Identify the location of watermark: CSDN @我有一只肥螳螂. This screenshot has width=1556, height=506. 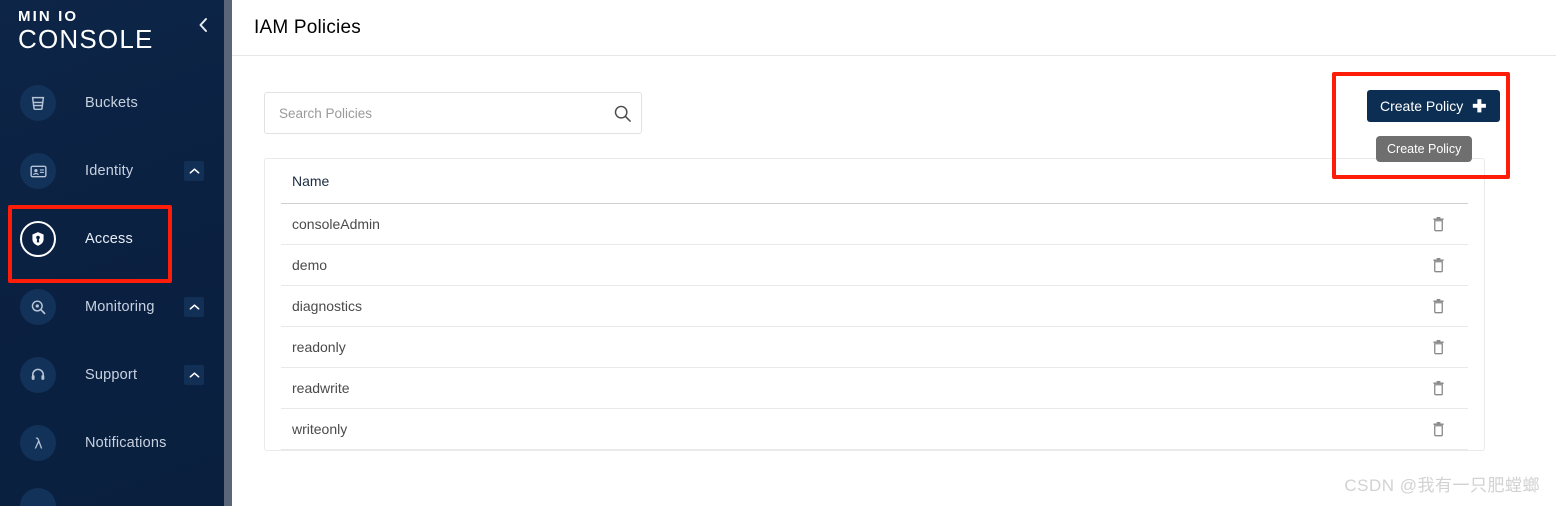
(1442, 485).